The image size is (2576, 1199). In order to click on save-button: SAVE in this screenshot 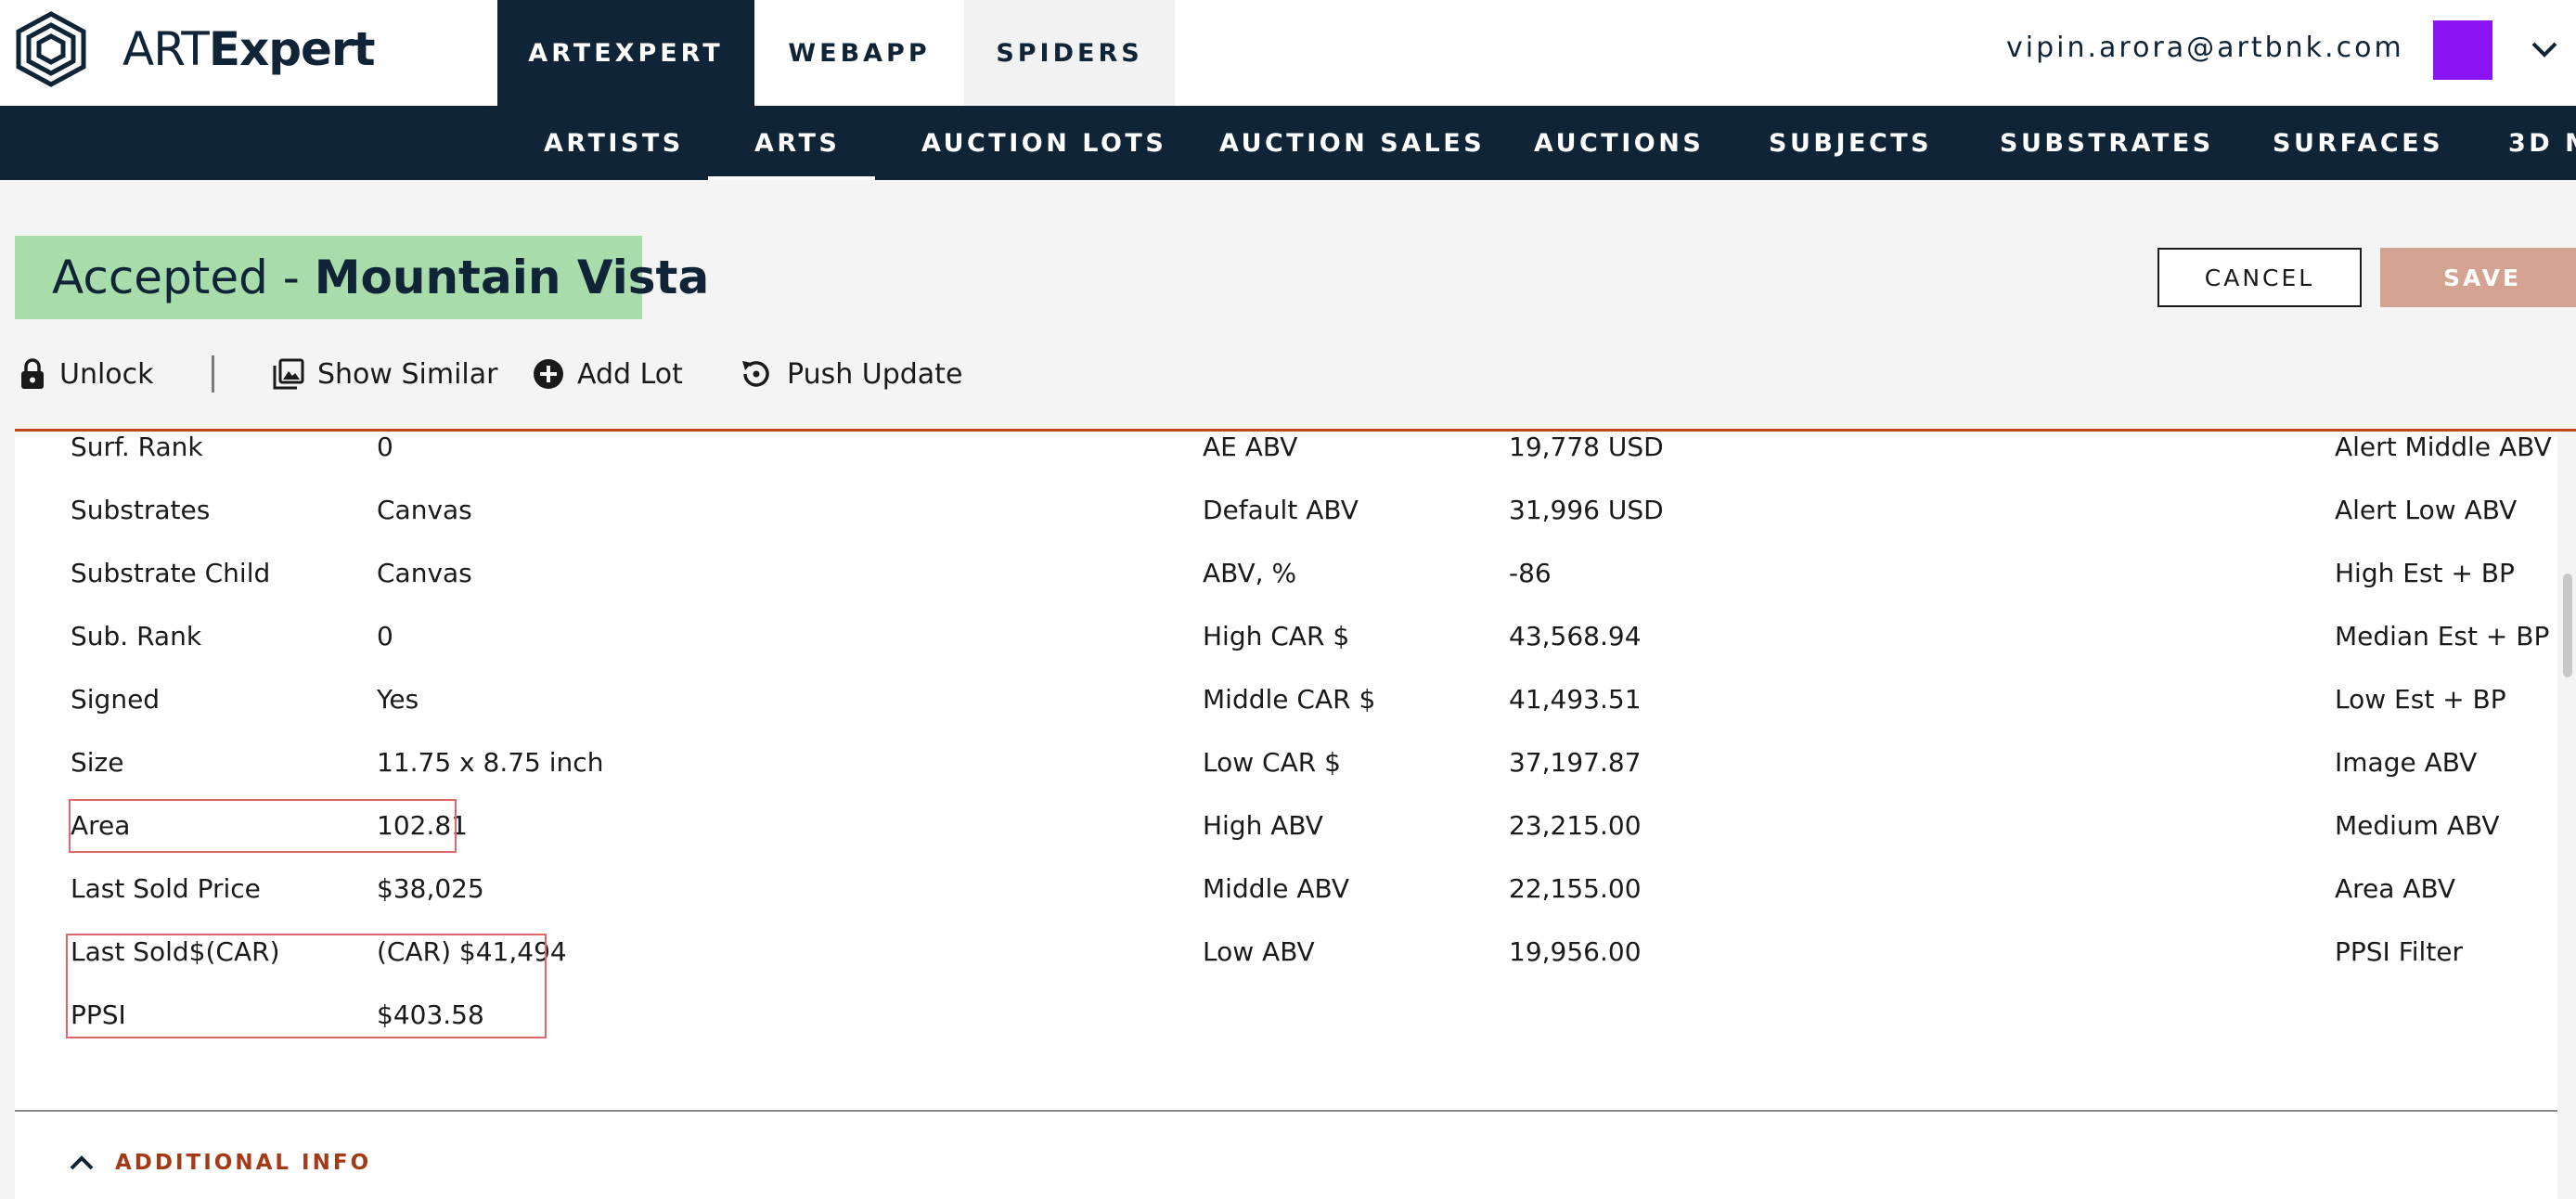, I will do `click(2478, 277)`.